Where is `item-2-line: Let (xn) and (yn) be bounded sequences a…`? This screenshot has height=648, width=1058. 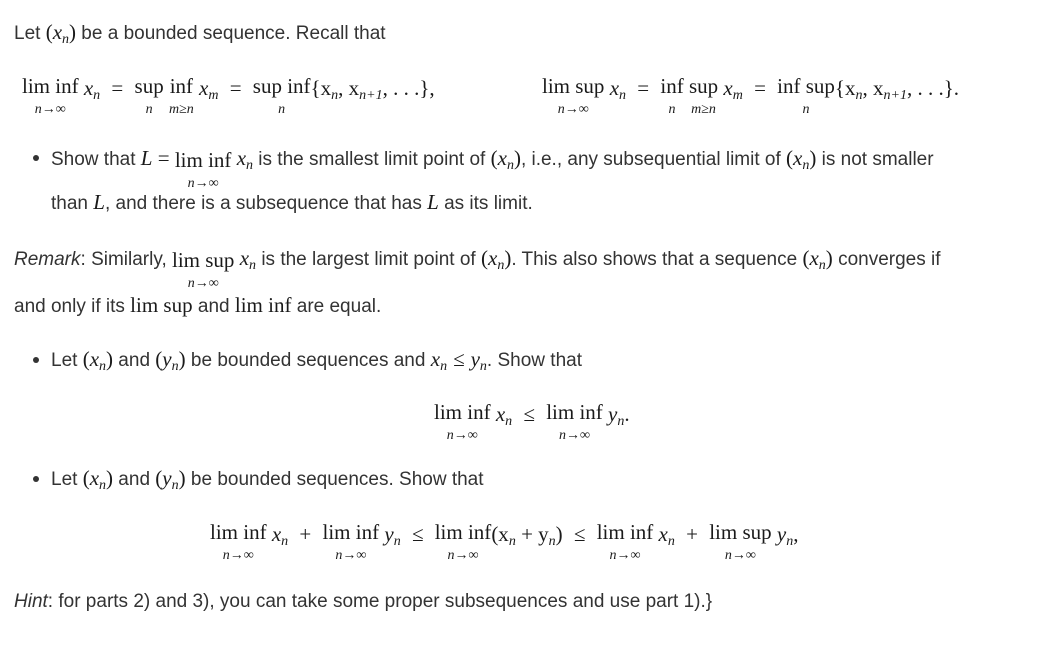 item-2-line: Let (xn) and (yn) be bounded sequences a… is located at coordinates (316, 361).